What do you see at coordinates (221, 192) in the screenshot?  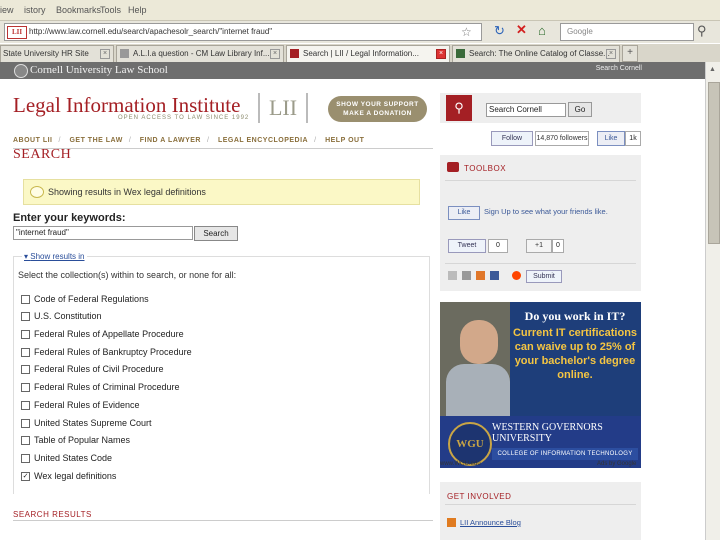 I see `results-notice: Showing results in Wex legal definitions` at bounding box center [221, 192].